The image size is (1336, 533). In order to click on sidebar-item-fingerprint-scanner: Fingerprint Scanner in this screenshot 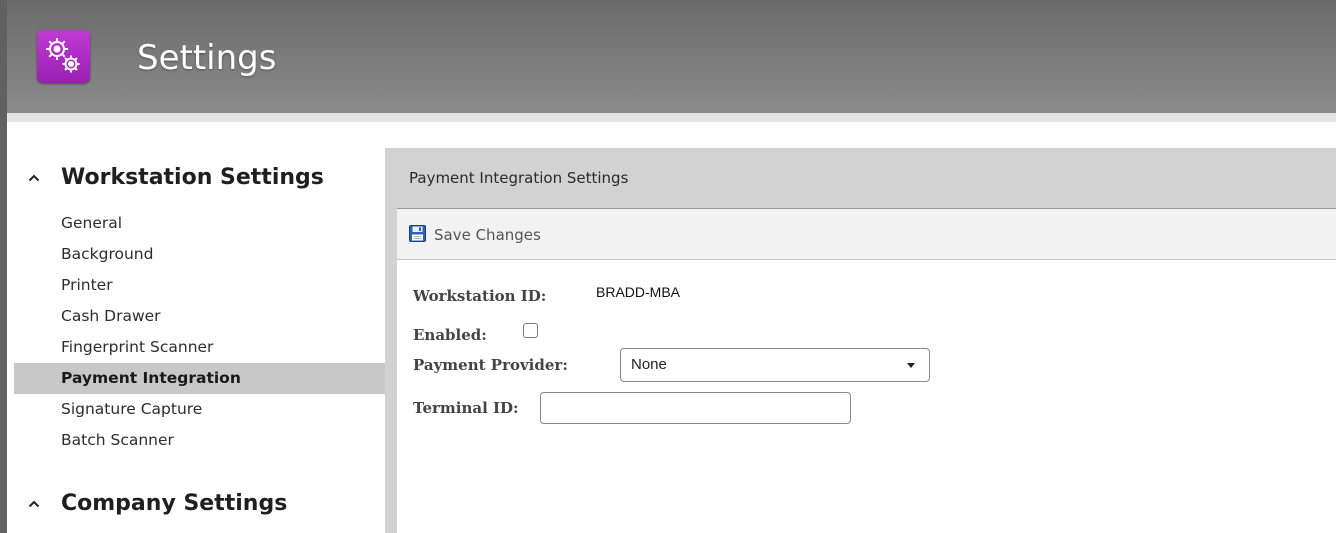, I will do `click(199, 347)`.